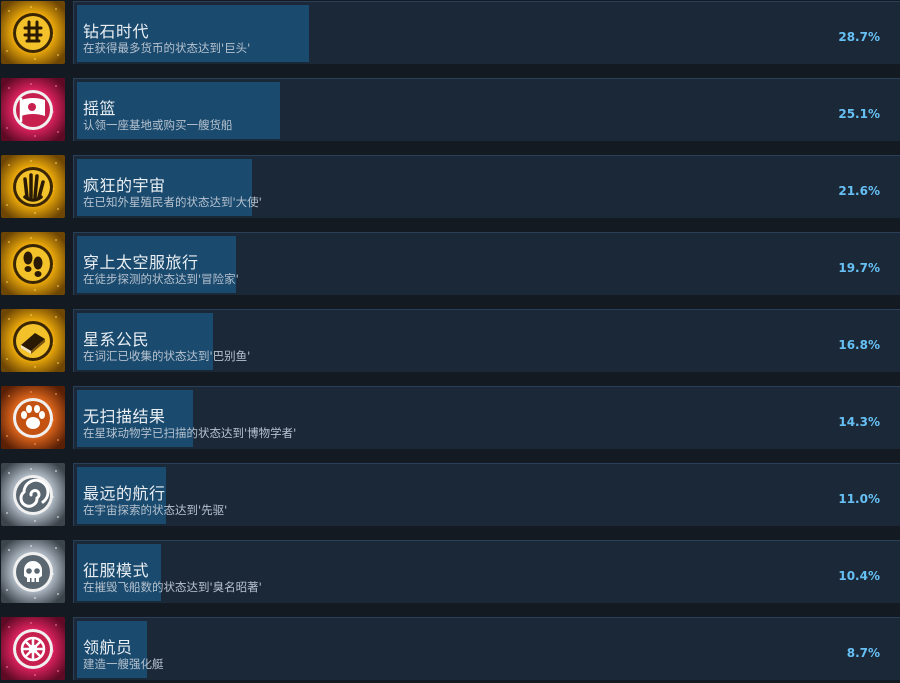  I want to click on achievement-row: 钻石时代 在获得最多货币的状态达到'巨头' 28.7%, so click(450, 32).